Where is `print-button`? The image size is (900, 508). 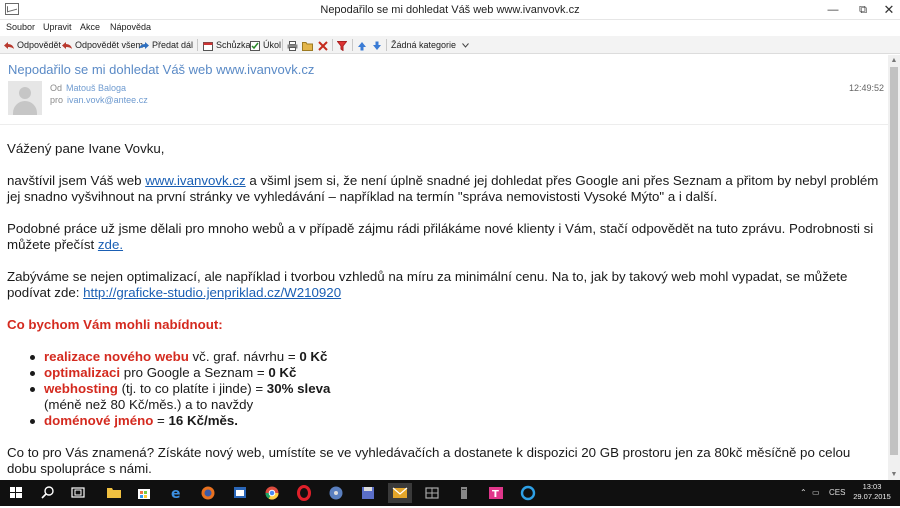
print-button is located at coordinates (294, 45).